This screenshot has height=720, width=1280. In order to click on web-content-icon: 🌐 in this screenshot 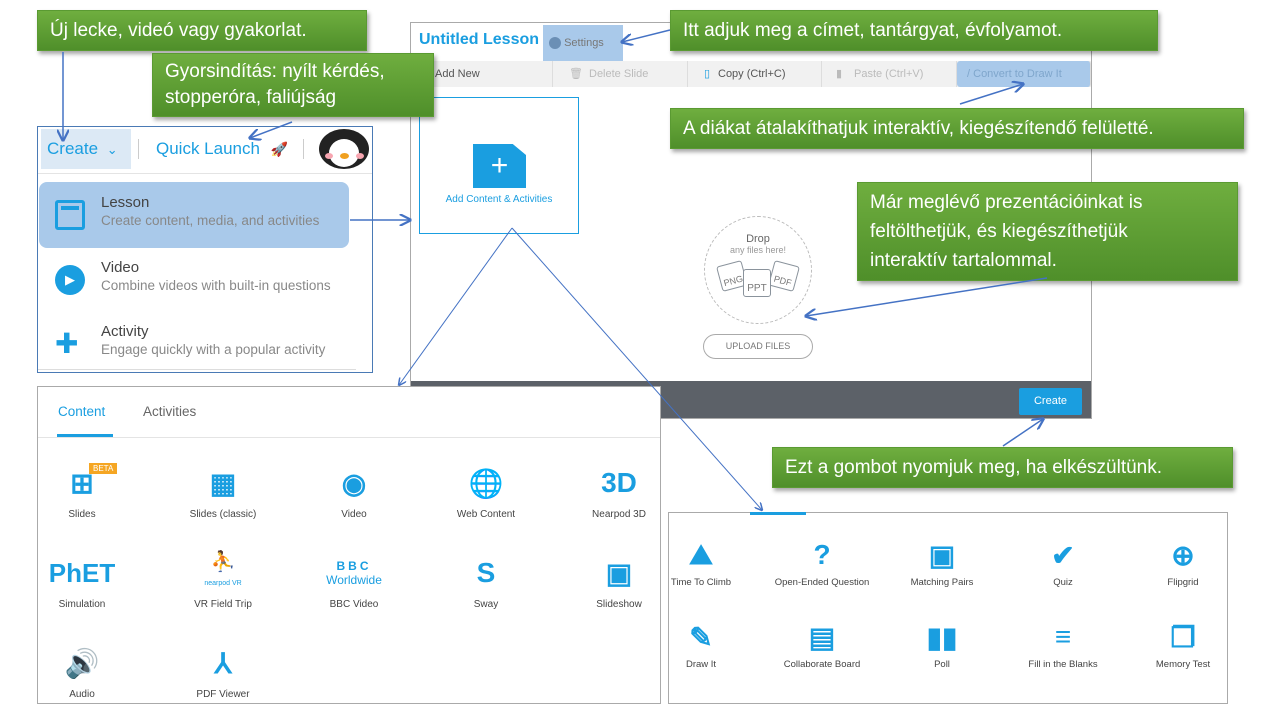, I will do `click(486, 483)`.